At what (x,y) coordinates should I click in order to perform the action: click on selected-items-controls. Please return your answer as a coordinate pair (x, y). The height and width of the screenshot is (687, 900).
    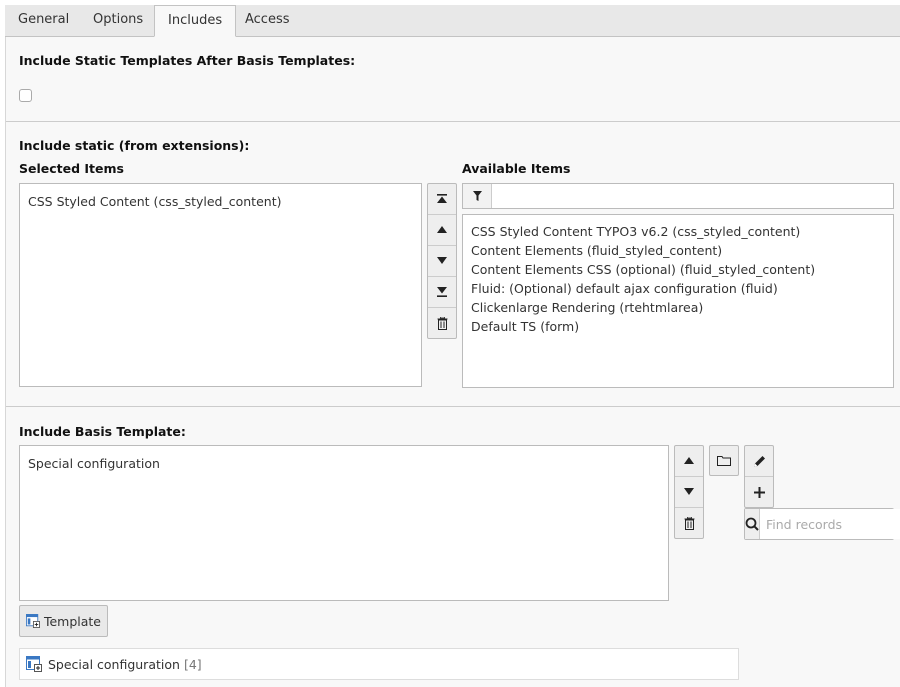
    Looking at the image, I should click on (442, 261).